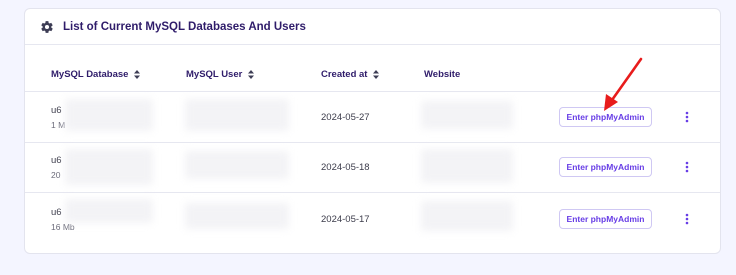 The width and height of the screenshot is (736, 275). I want to click on column-header-created: Created at, so click(350, 74).